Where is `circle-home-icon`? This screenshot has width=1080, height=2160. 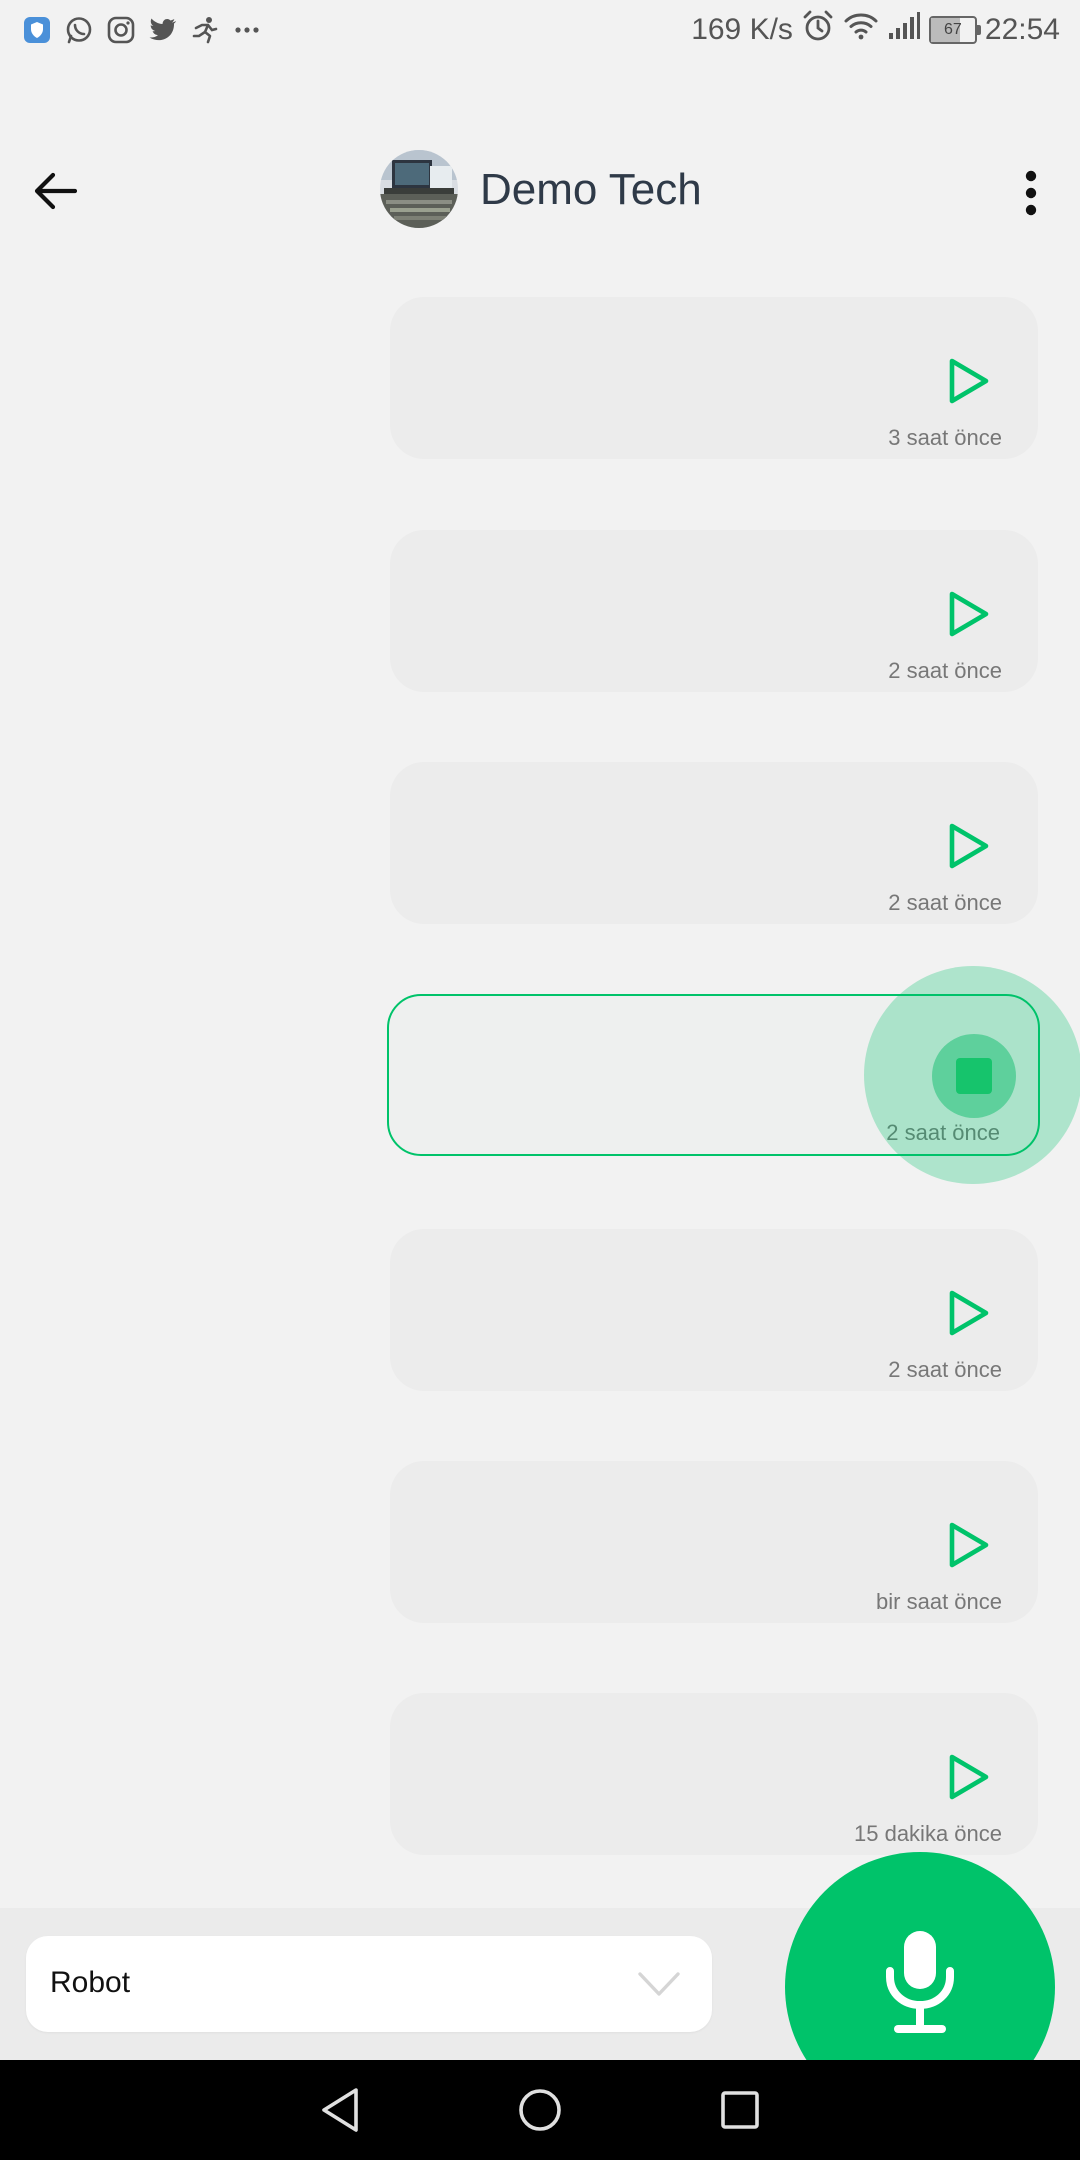 circle-home-icon is located at coordinates (540, 2110).